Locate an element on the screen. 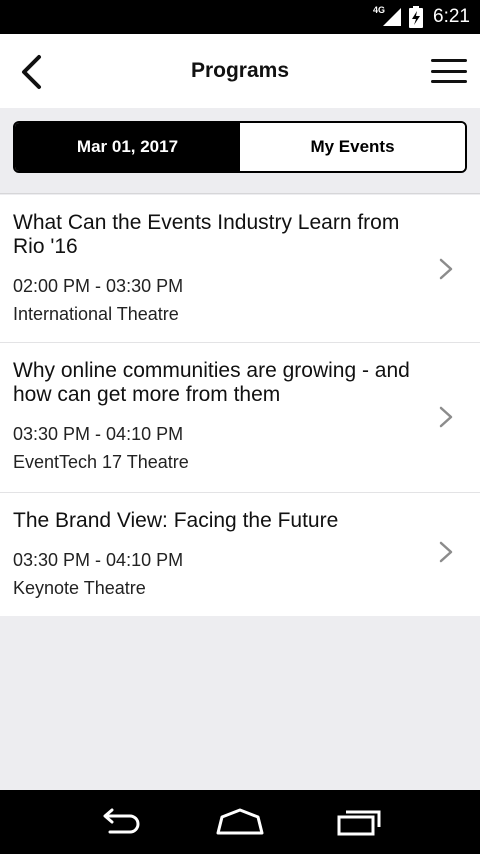 The width and height of the screenshot is (480, 854). recents-icon is located at coordinates (359, 823).